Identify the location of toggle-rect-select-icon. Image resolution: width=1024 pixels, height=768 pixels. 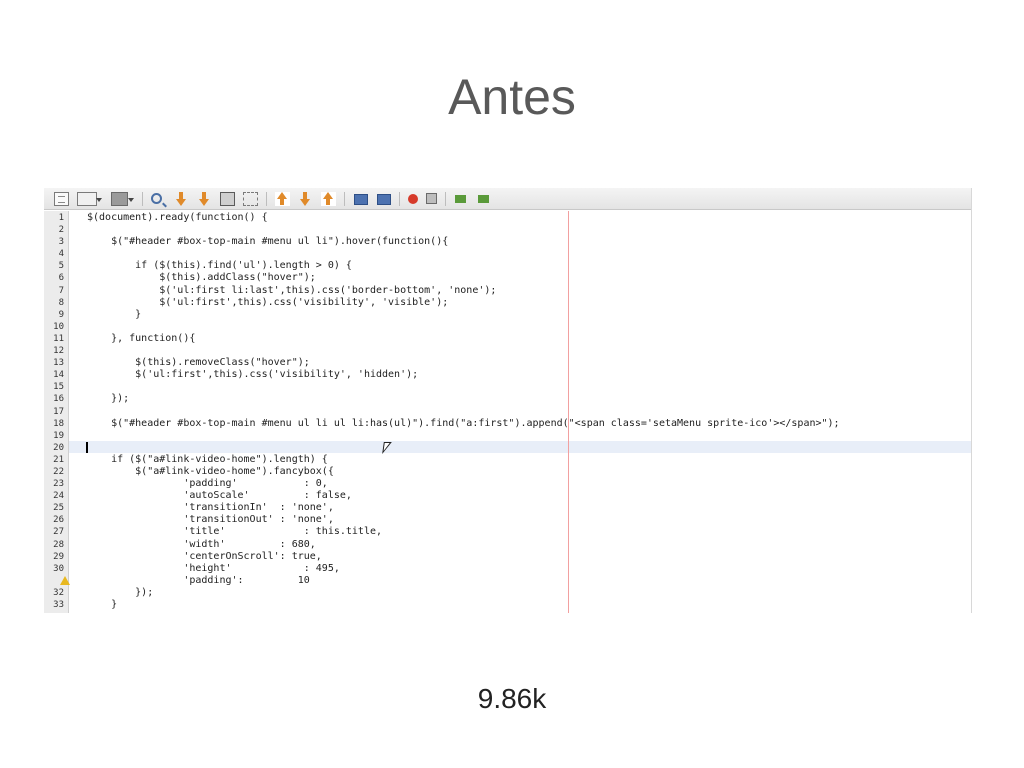
(250, 198).